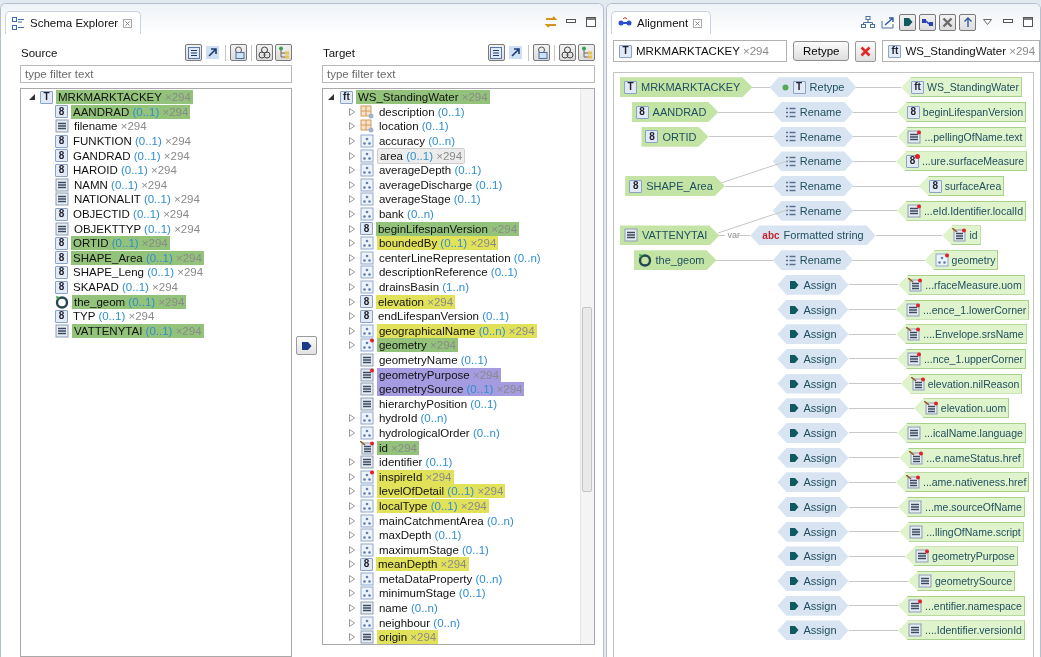  Describe the element at coordinates (961, 51) in the screenshot. I see `target-entity-field: ft WS_StandingWater ×294` at that location.